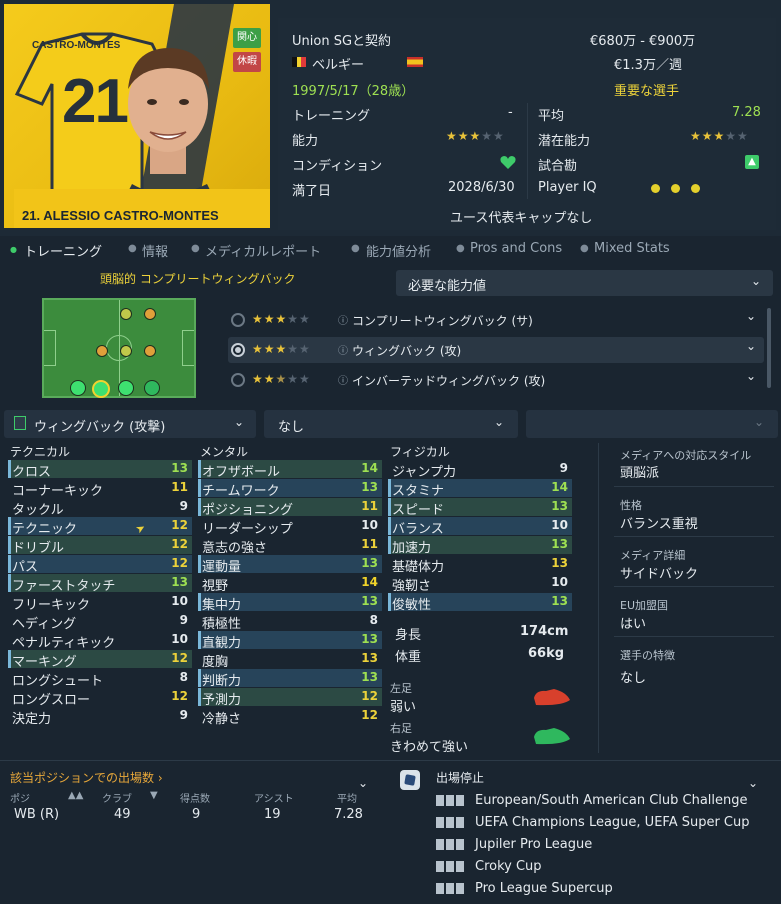  Describe the element at coordinates (126, 351) in the screenshot. I see `position-dot` at that location.